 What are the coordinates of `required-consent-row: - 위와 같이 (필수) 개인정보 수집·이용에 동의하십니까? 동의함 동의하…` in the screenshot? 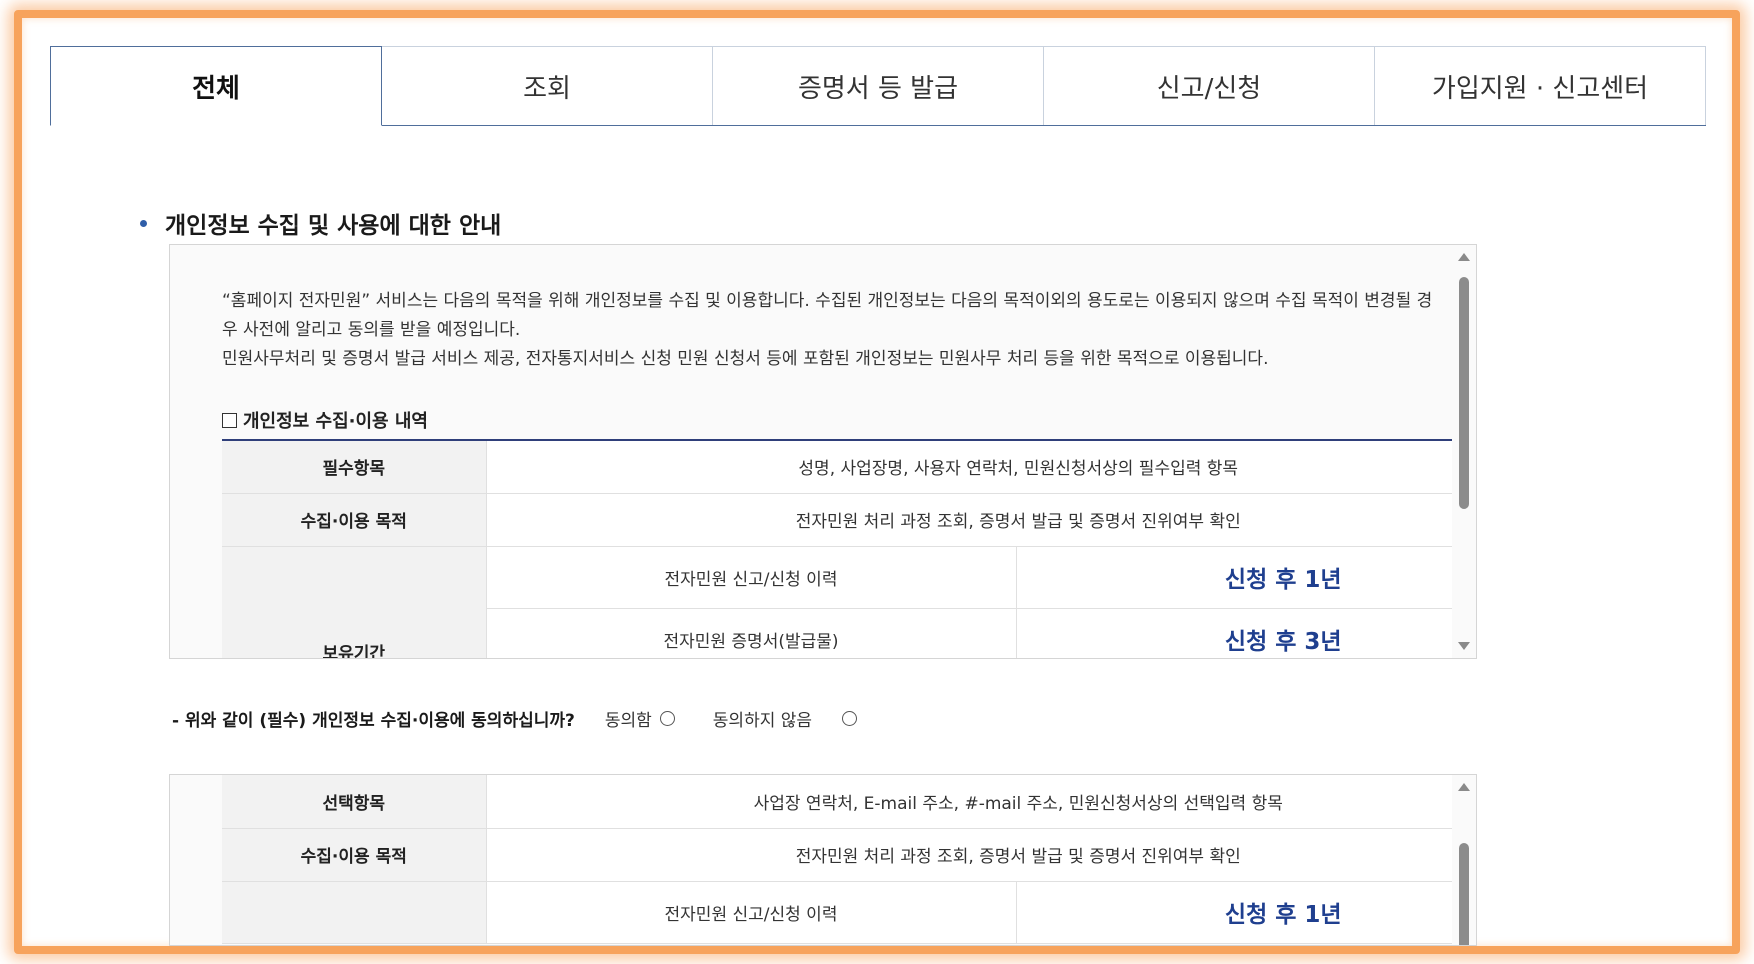 It's located at (533, 718).